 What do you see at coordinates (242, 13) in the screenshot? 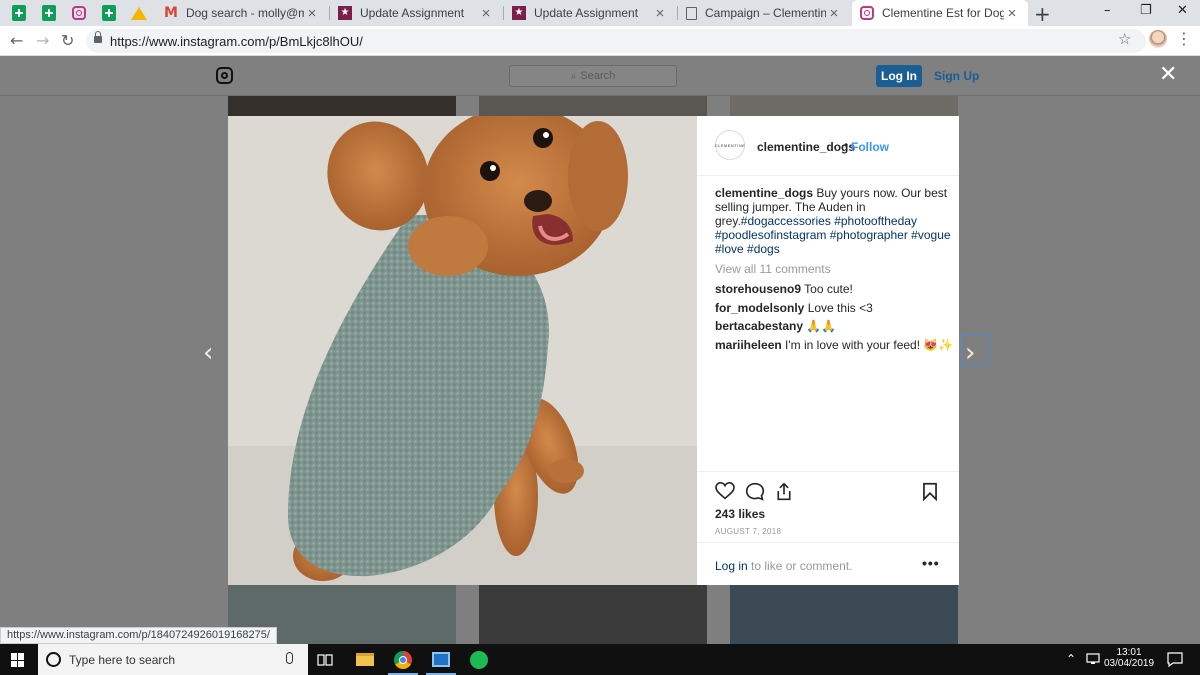
I see `tab-gmail: M Dog search - molly@modelsd ×` at bounding box center [242, 13].